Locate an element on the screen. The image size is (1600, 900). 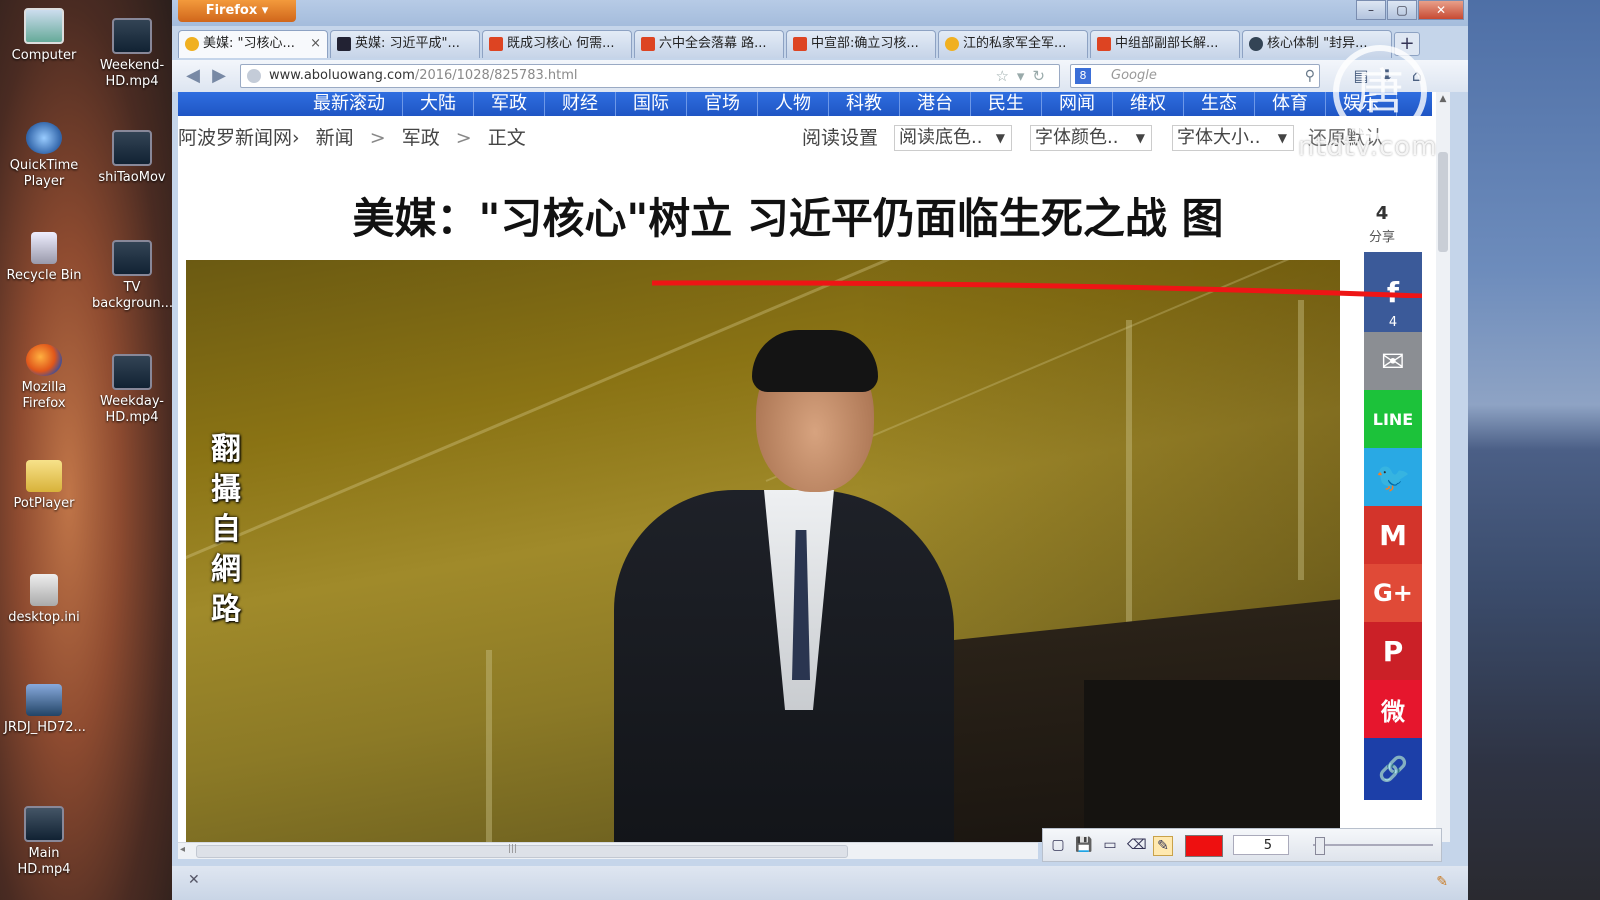
desktop-icon-weekday-video: Weekday-HD.mp4 is located at coordinates (132, 390).